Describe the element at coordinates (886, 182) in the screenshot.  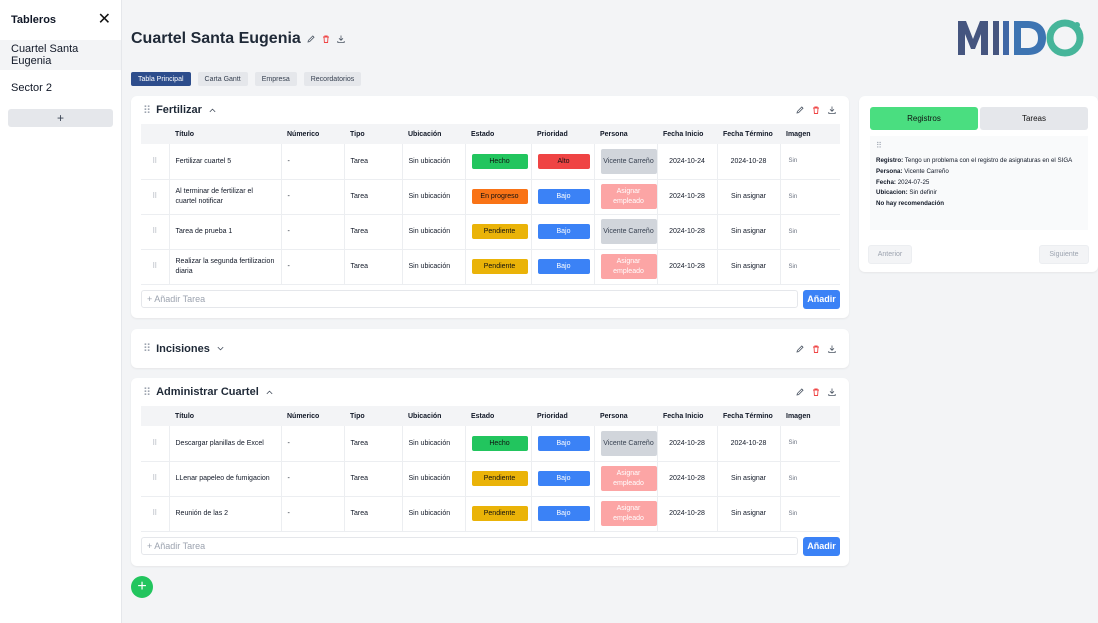
I see `date-label: Fecha:` at that location.